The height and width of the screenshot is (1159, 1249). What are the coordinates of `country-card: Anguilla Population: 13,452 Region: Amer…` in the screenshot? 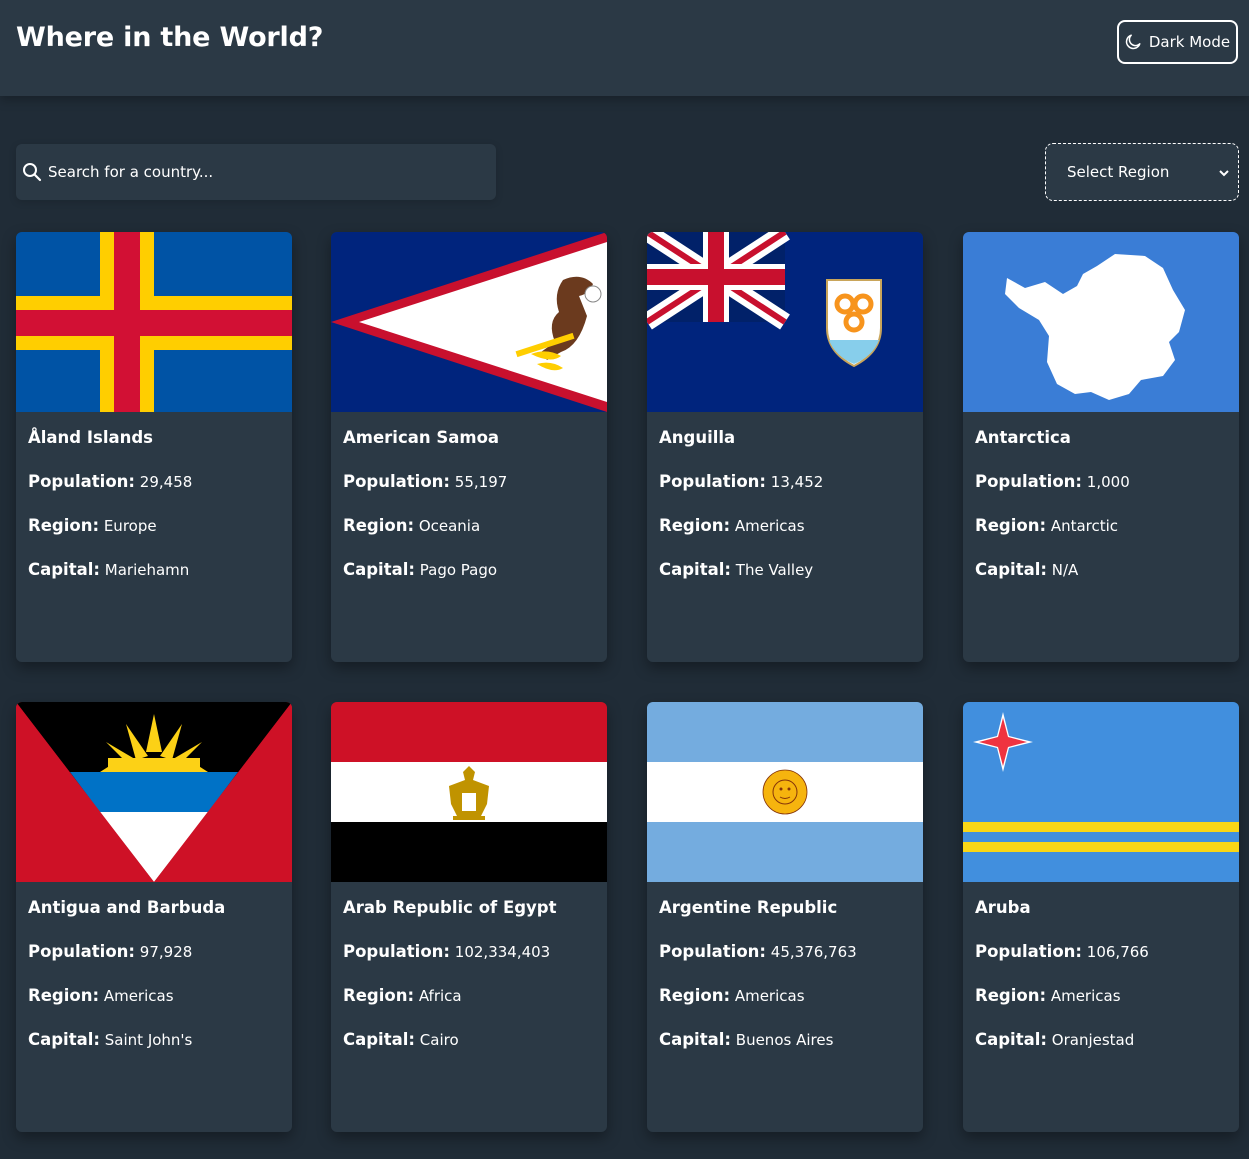 It's located at (785, 447).